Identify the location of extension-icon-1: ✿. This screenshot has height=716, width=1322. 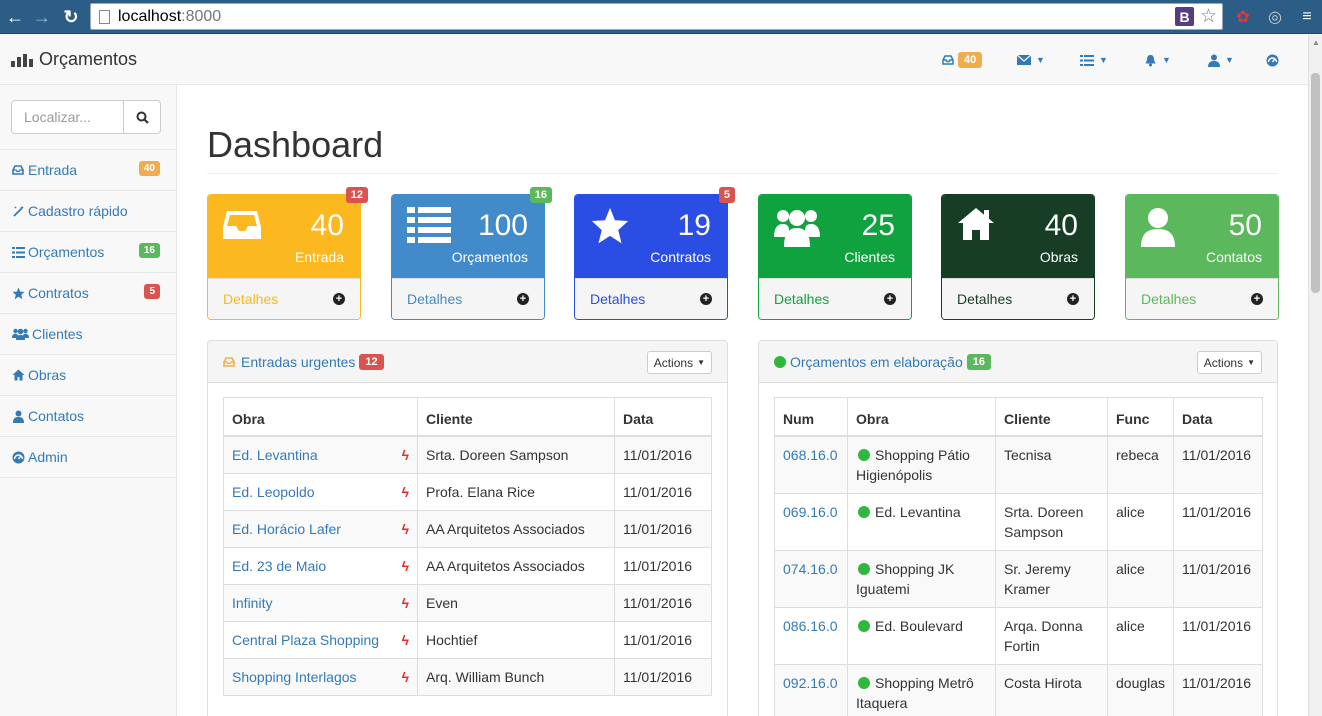
(1243, 17).